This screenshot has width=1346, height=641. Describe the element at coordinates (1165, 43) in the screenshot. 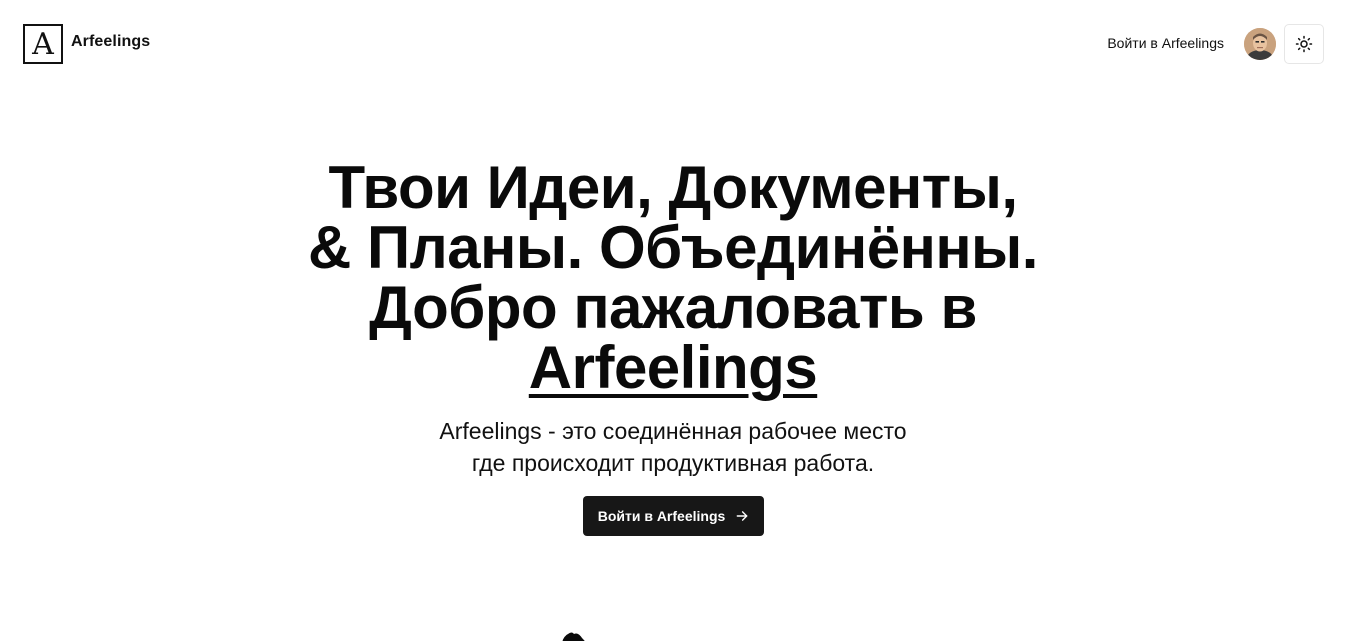

I see `login-link: Войти в Arfeelings` at that location.